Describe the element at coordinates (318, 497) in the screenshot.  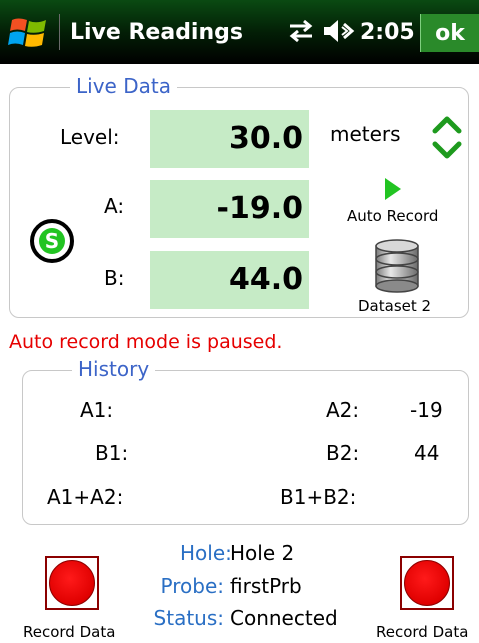
I see `history-b-sum-label: B1+B2:` at that location.